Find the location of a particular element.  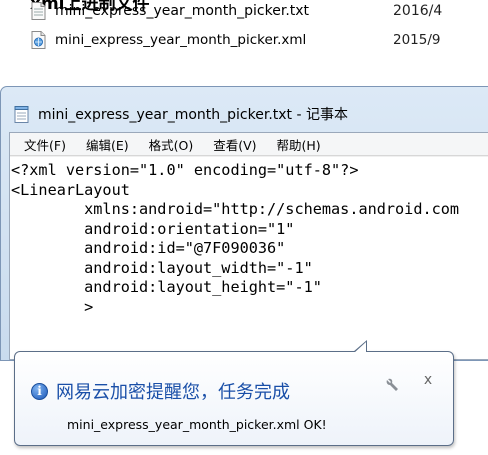

text-file-icon is located at coordinates (38, 11).